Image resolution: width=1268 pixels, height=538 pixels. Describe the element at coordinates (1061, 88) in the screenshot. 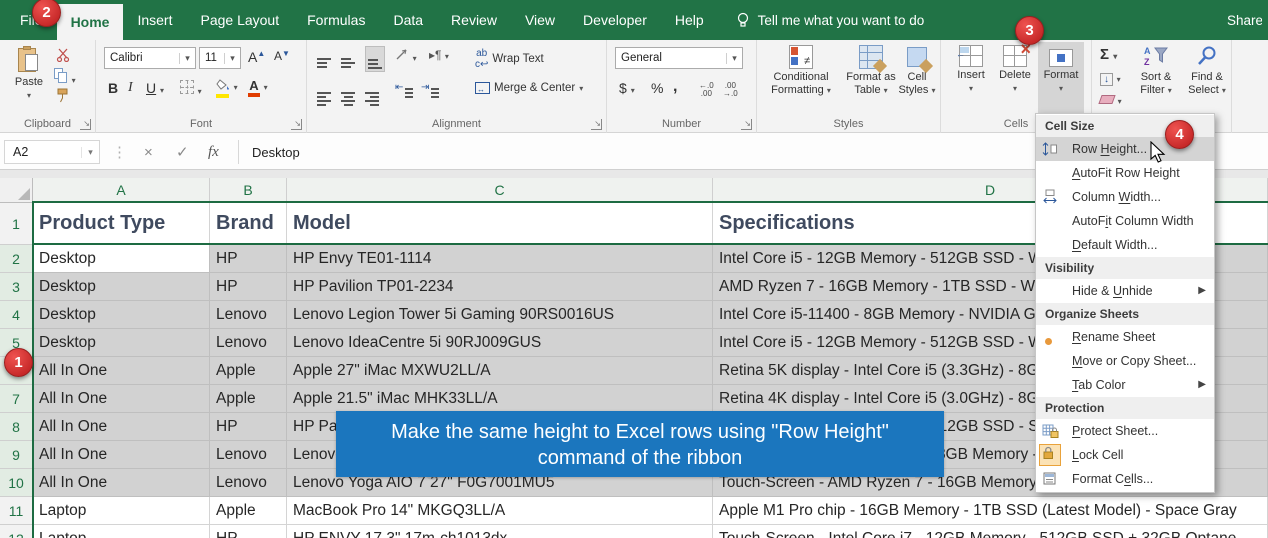

I see `format-dropdown-icon: ▾` at that location.